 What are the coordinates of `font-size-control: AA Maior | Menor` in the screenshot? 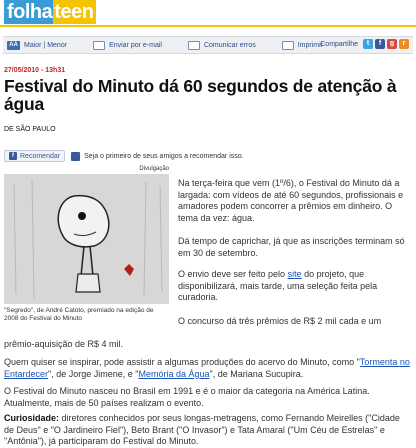 It's located at (37, 45).